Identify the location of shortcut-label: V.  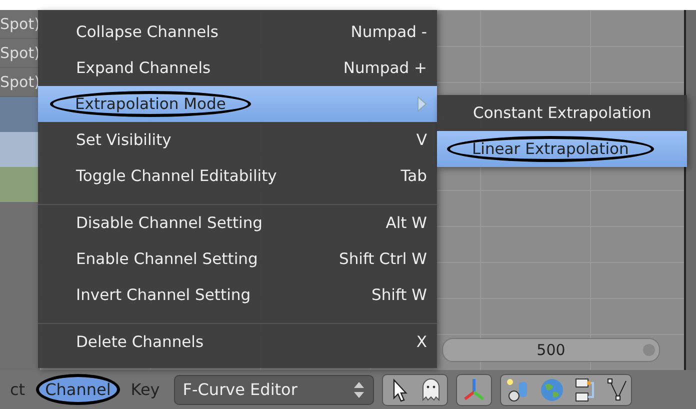
(421, 140).